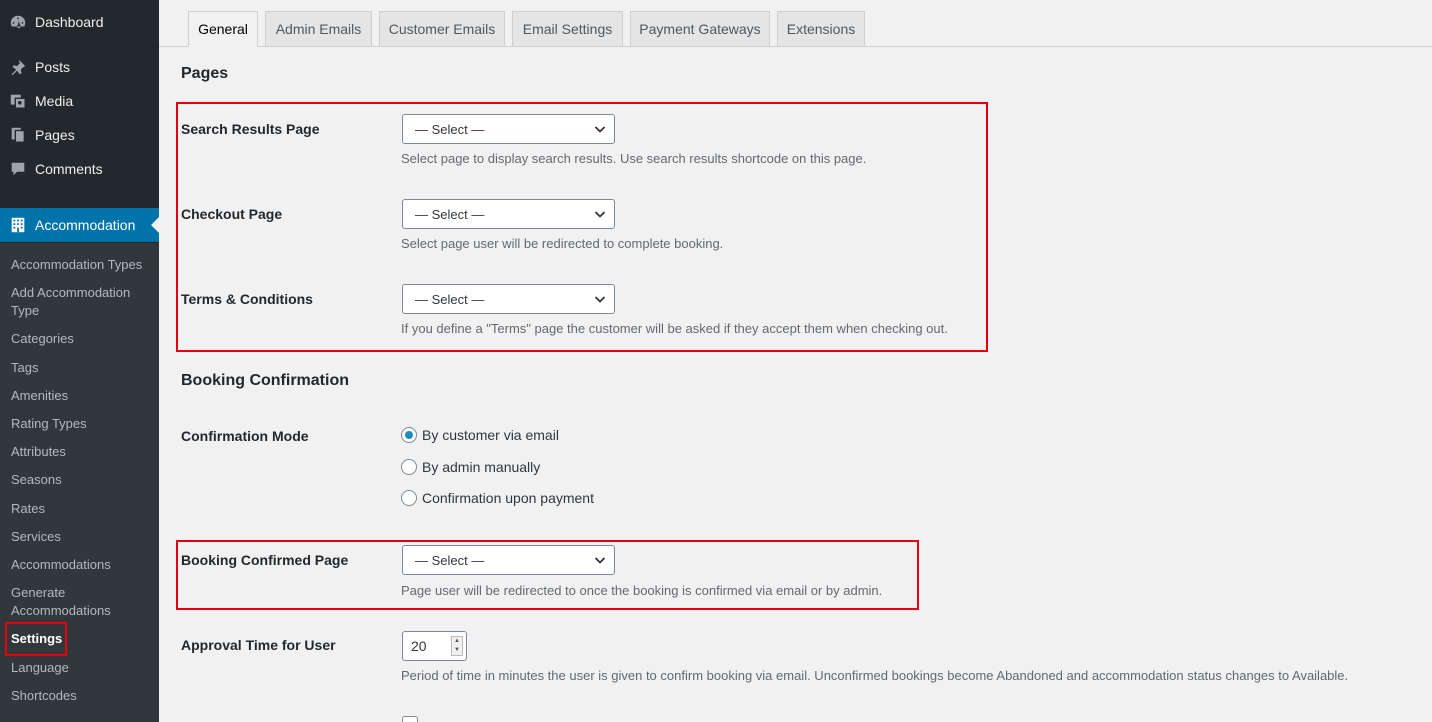 Image resolution: width=1432 pixels, height=722 pixels. Describe the element at coordinates (821, 29) in the screenshot. I see `tab-extensions: Extensions` at that location.